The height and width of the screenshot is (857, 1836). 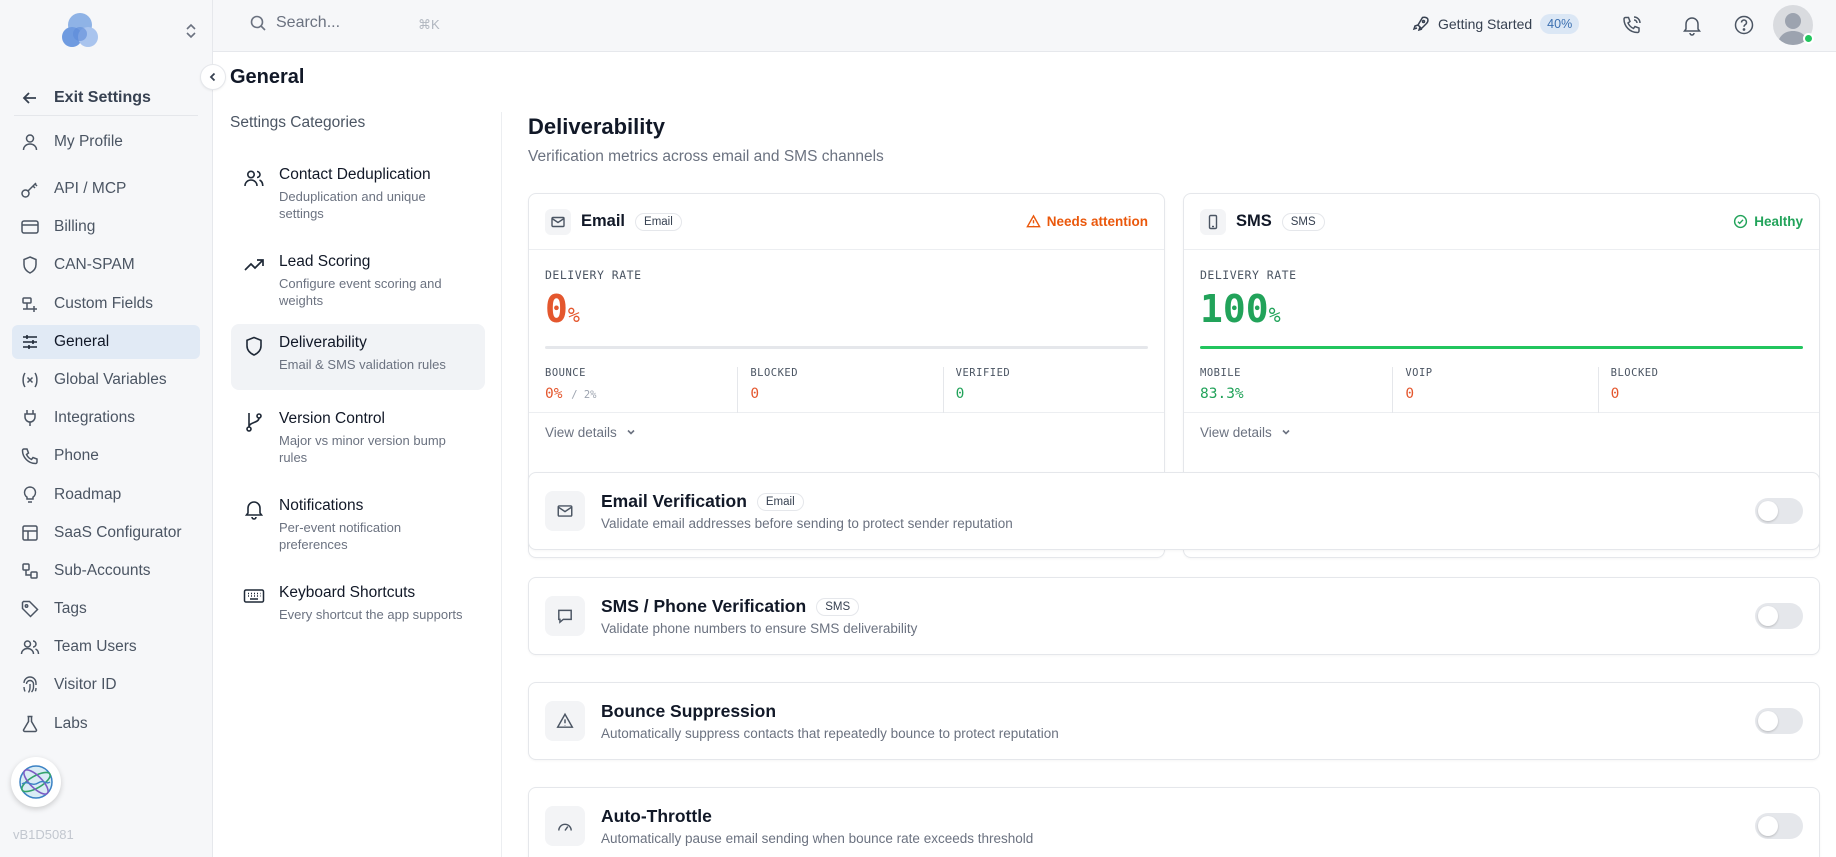 I want to click on category-description: Email & SMS validation rules, so click(x=362, y=364).